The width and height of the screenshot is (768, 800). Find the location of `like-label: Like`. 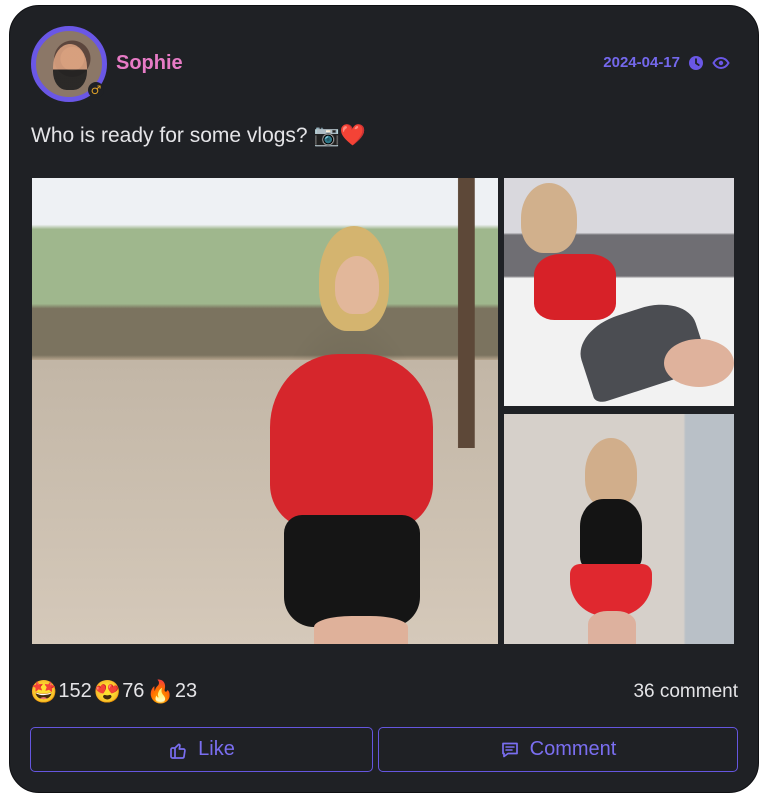

like-label: Like is located at coordinates (216, 749).